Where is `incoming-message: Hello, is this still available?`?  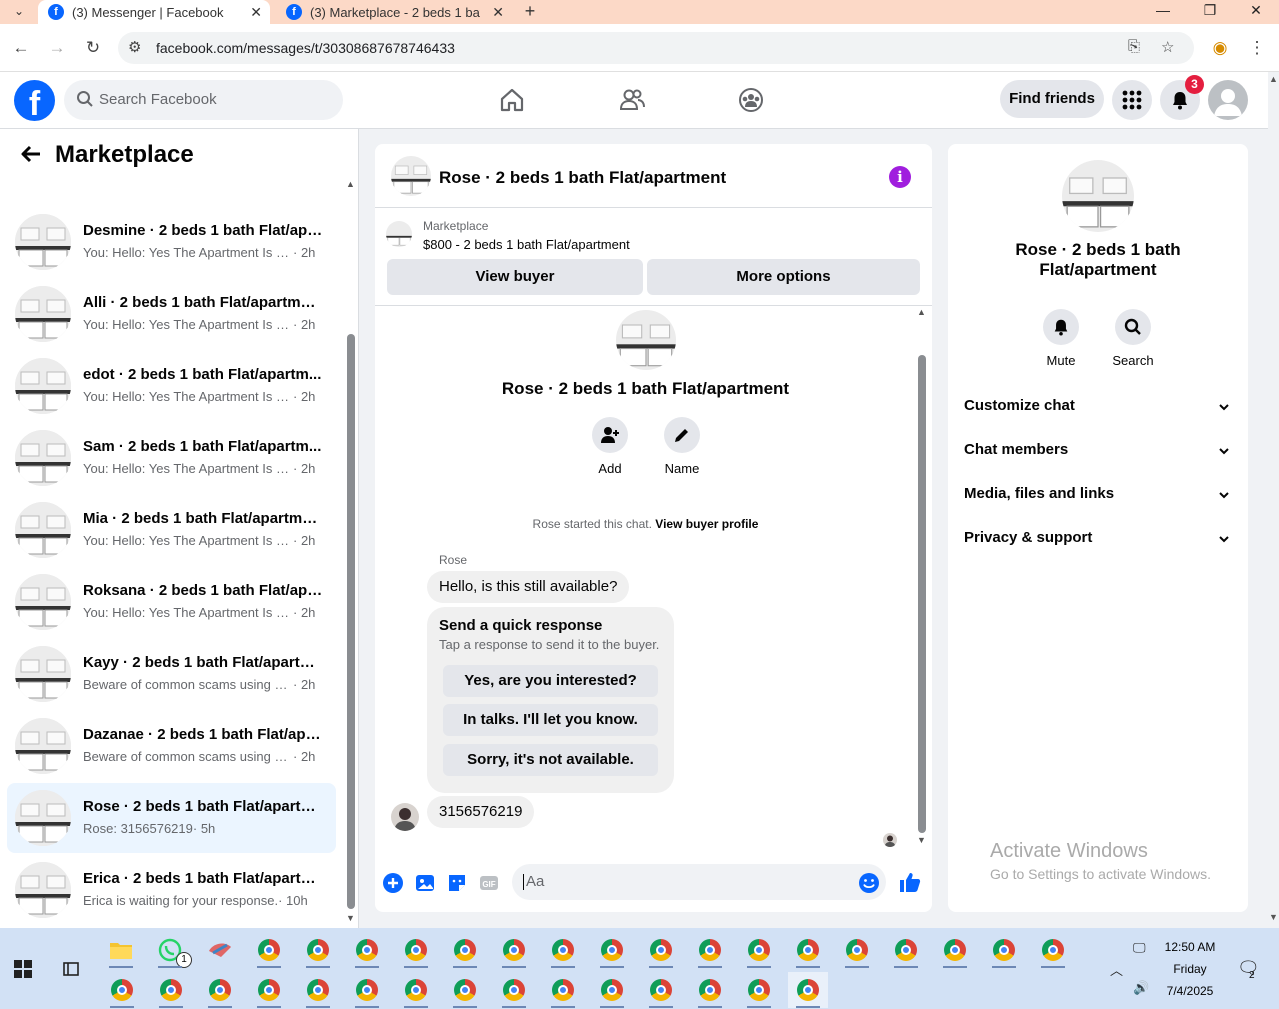
incoming-message: Hello, is this still available? is located at coordinates (528, 587).